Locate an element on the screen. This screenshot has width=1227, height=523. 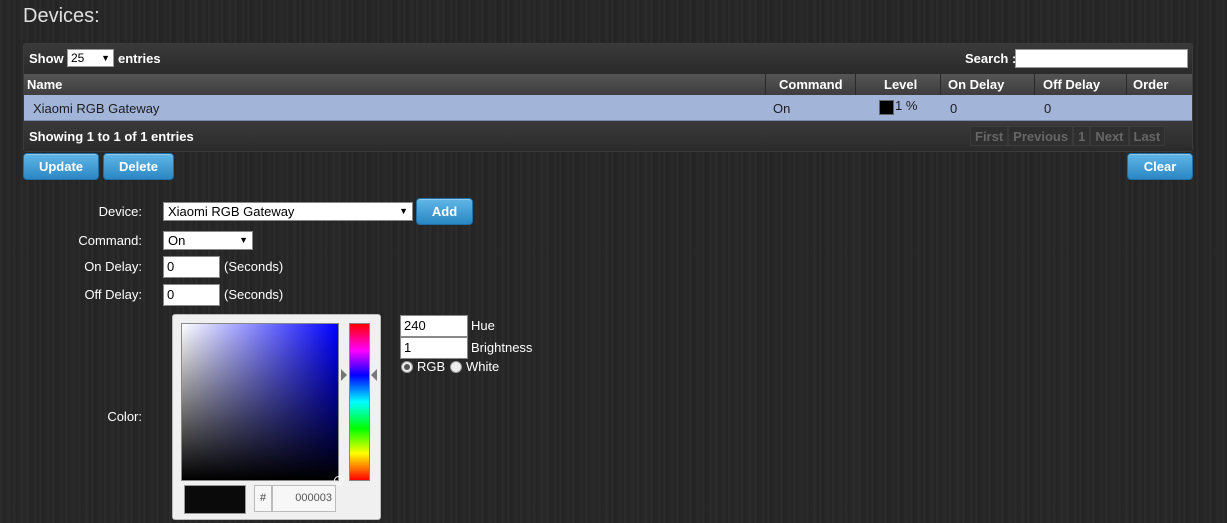
pager-page-1: 1 is located at coordinates (1082, 136).